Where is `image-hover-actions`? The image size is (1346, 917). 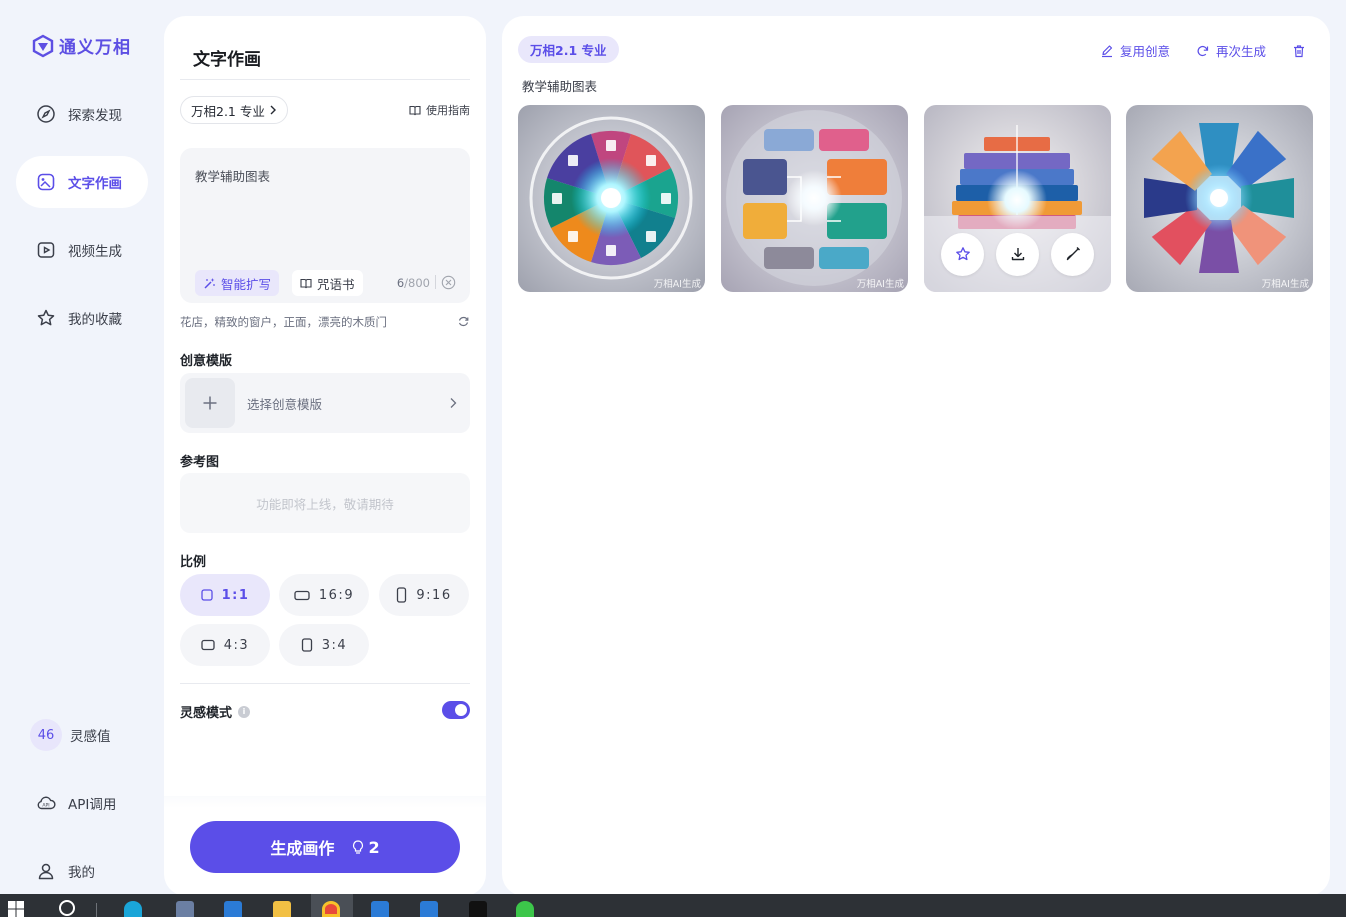
image-hover-actions is located at coordinates (1017, 254).